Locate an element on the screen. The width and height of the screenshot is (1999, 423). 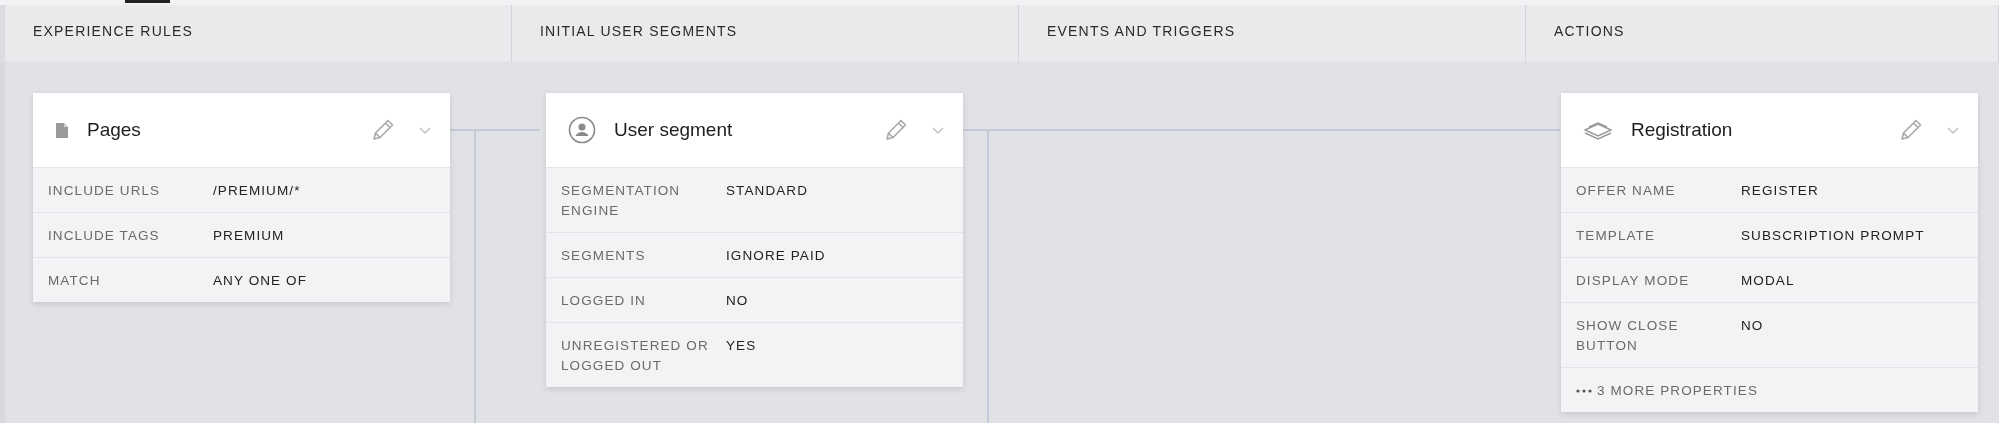
property-value: /PREMIUM/* is located at coordinates (257, 191).